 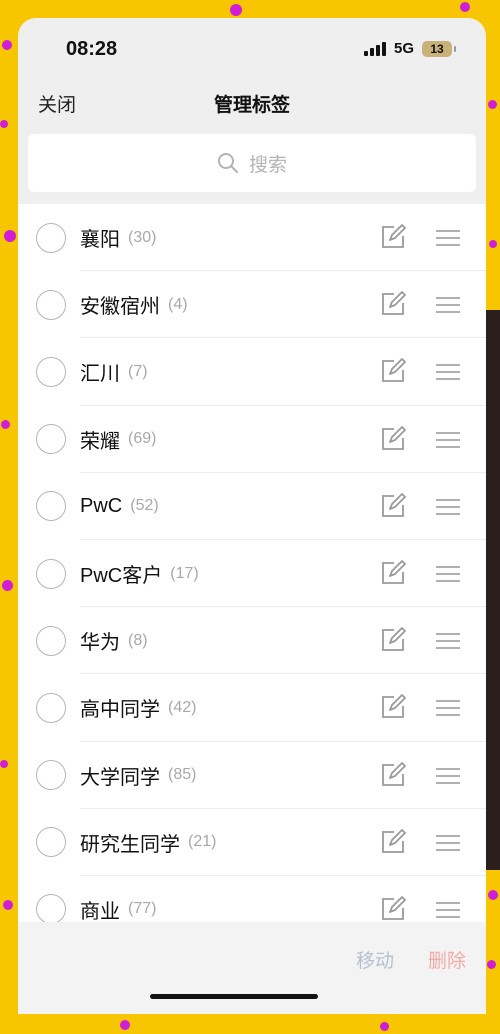 I want to click on search-input: 搜索, so click(x=252, y=163).